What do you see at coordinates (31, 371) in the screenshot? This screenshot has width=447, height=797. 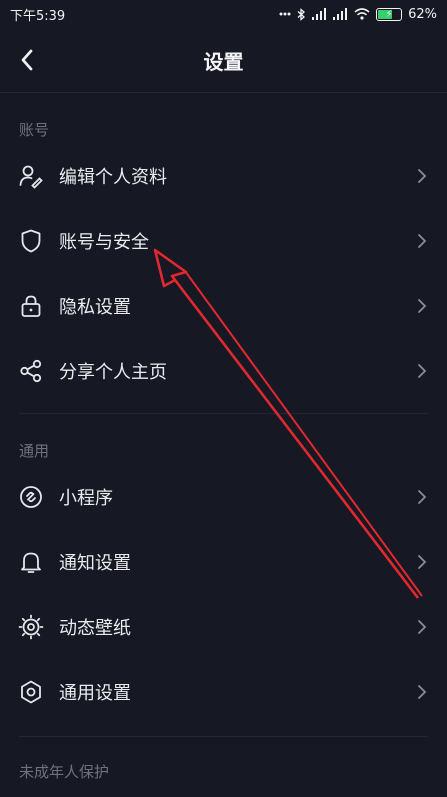 I see `share-icon` at bounding box center [31, 371].